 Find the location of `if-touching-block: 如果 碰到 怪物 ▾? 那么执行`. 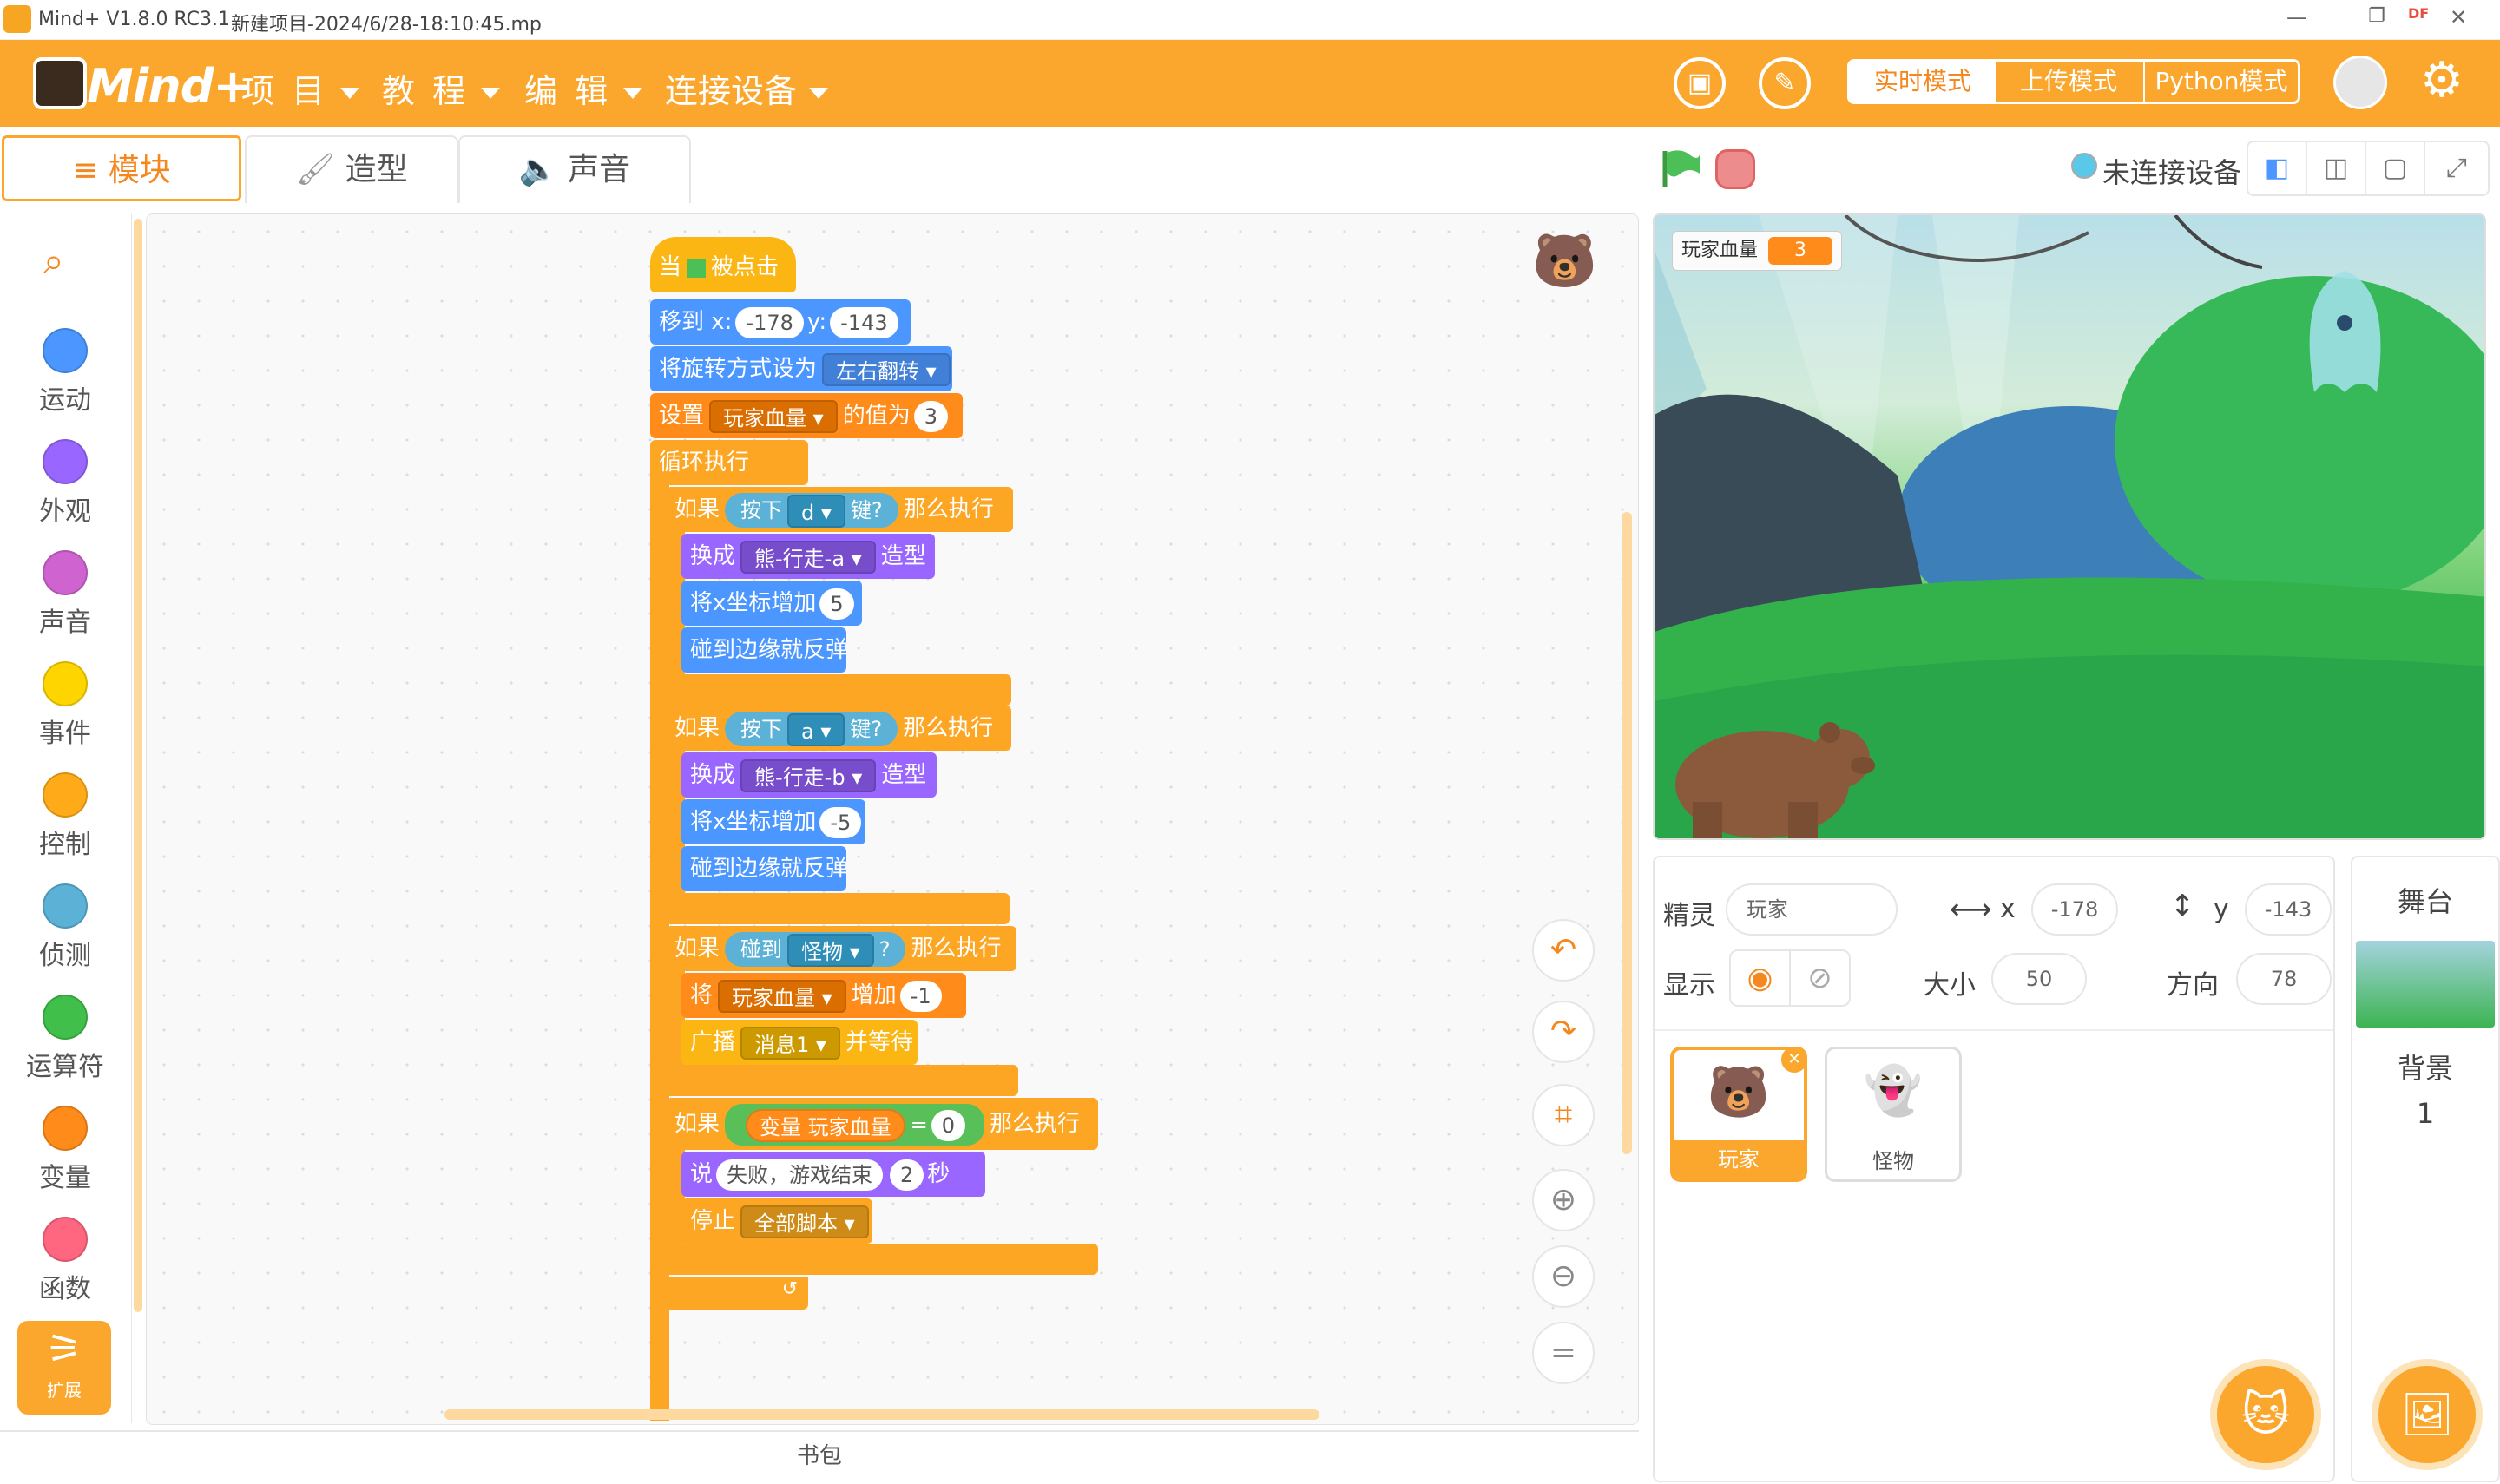

if-touching-block: 如果 碰到 怪物 ▾? 那么执行 is located at coordinates (841, 949).